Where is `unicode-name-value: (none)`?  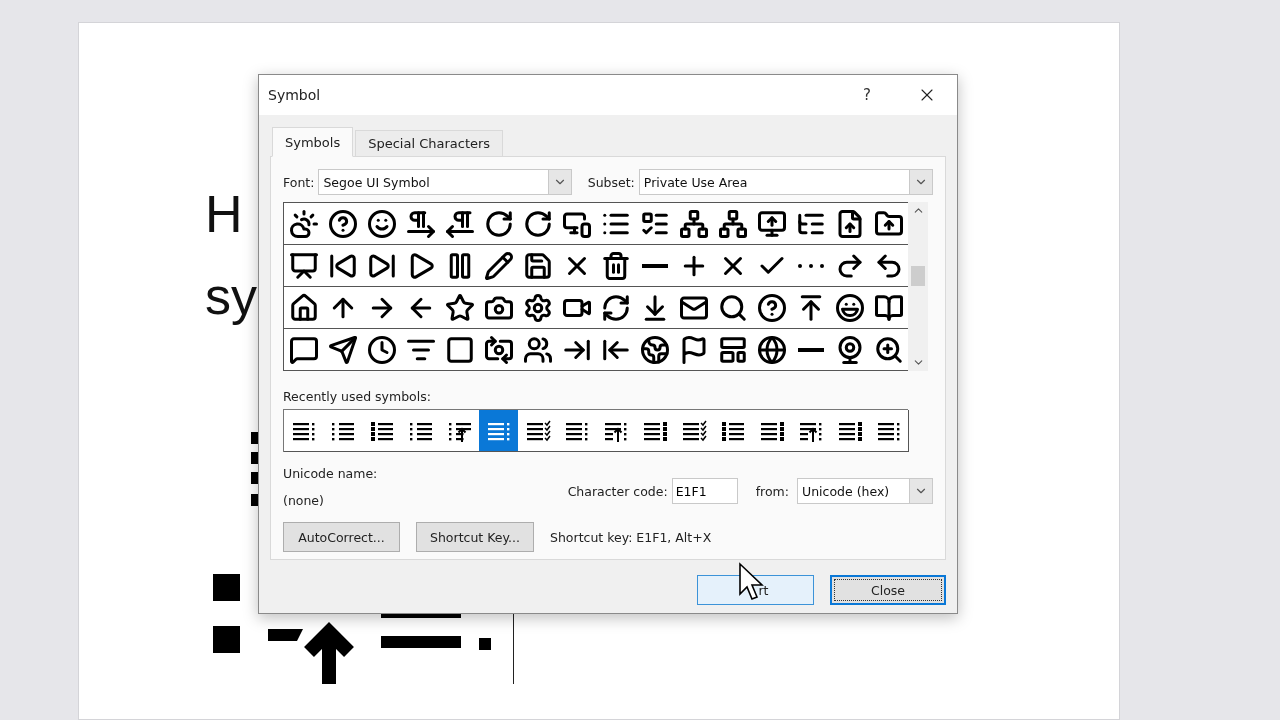
unicode-name-value: (none) is located at coordinates (304, 500).